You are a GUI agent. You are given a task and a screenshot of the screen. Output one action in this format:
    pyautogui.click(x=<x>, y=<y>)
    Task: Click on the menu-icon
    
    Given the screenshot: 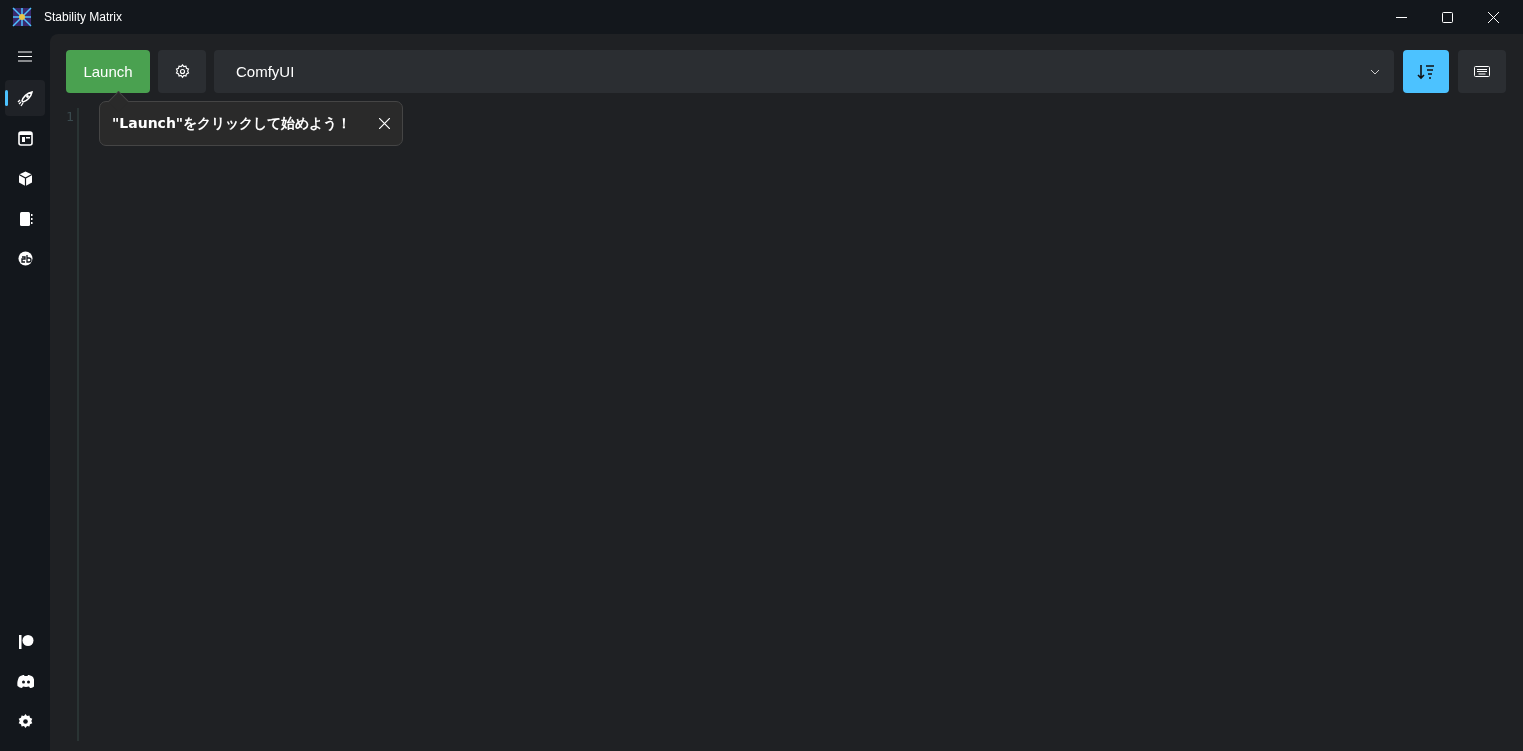 What is the action you would take?
    pyautogui.click(x=25, y=56)
    